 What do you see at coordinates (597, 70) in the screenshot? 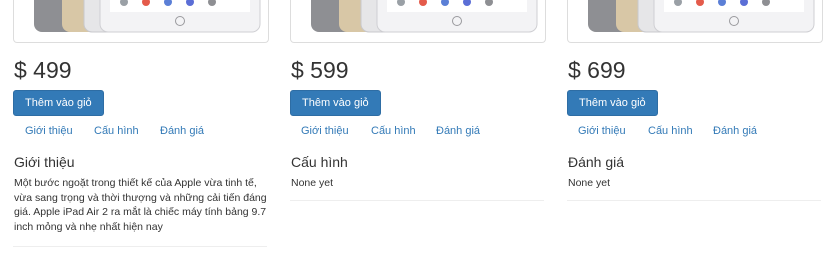
I see `product-price: $ 699` at bounding box center [597, 70].